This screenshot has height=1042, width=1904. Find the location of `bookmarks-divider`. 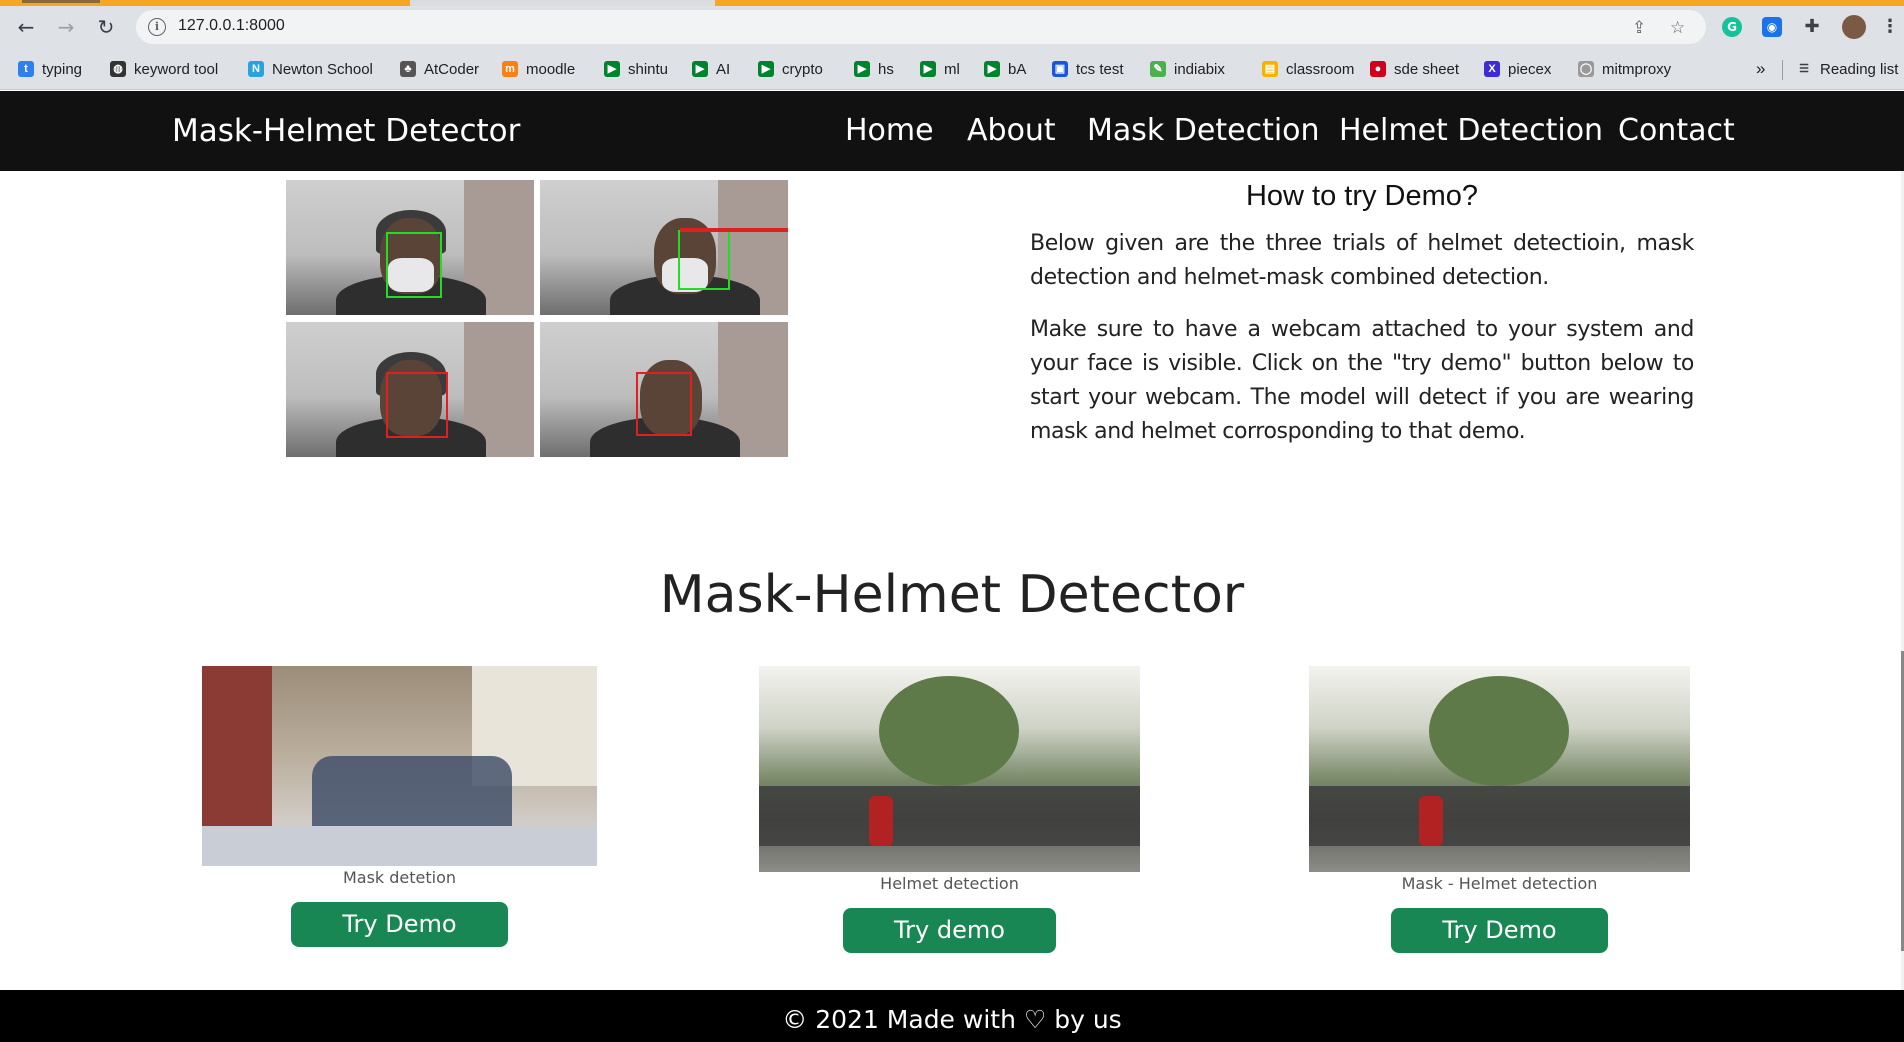

bookmarks-divider is located at coordinates (1782, 70).